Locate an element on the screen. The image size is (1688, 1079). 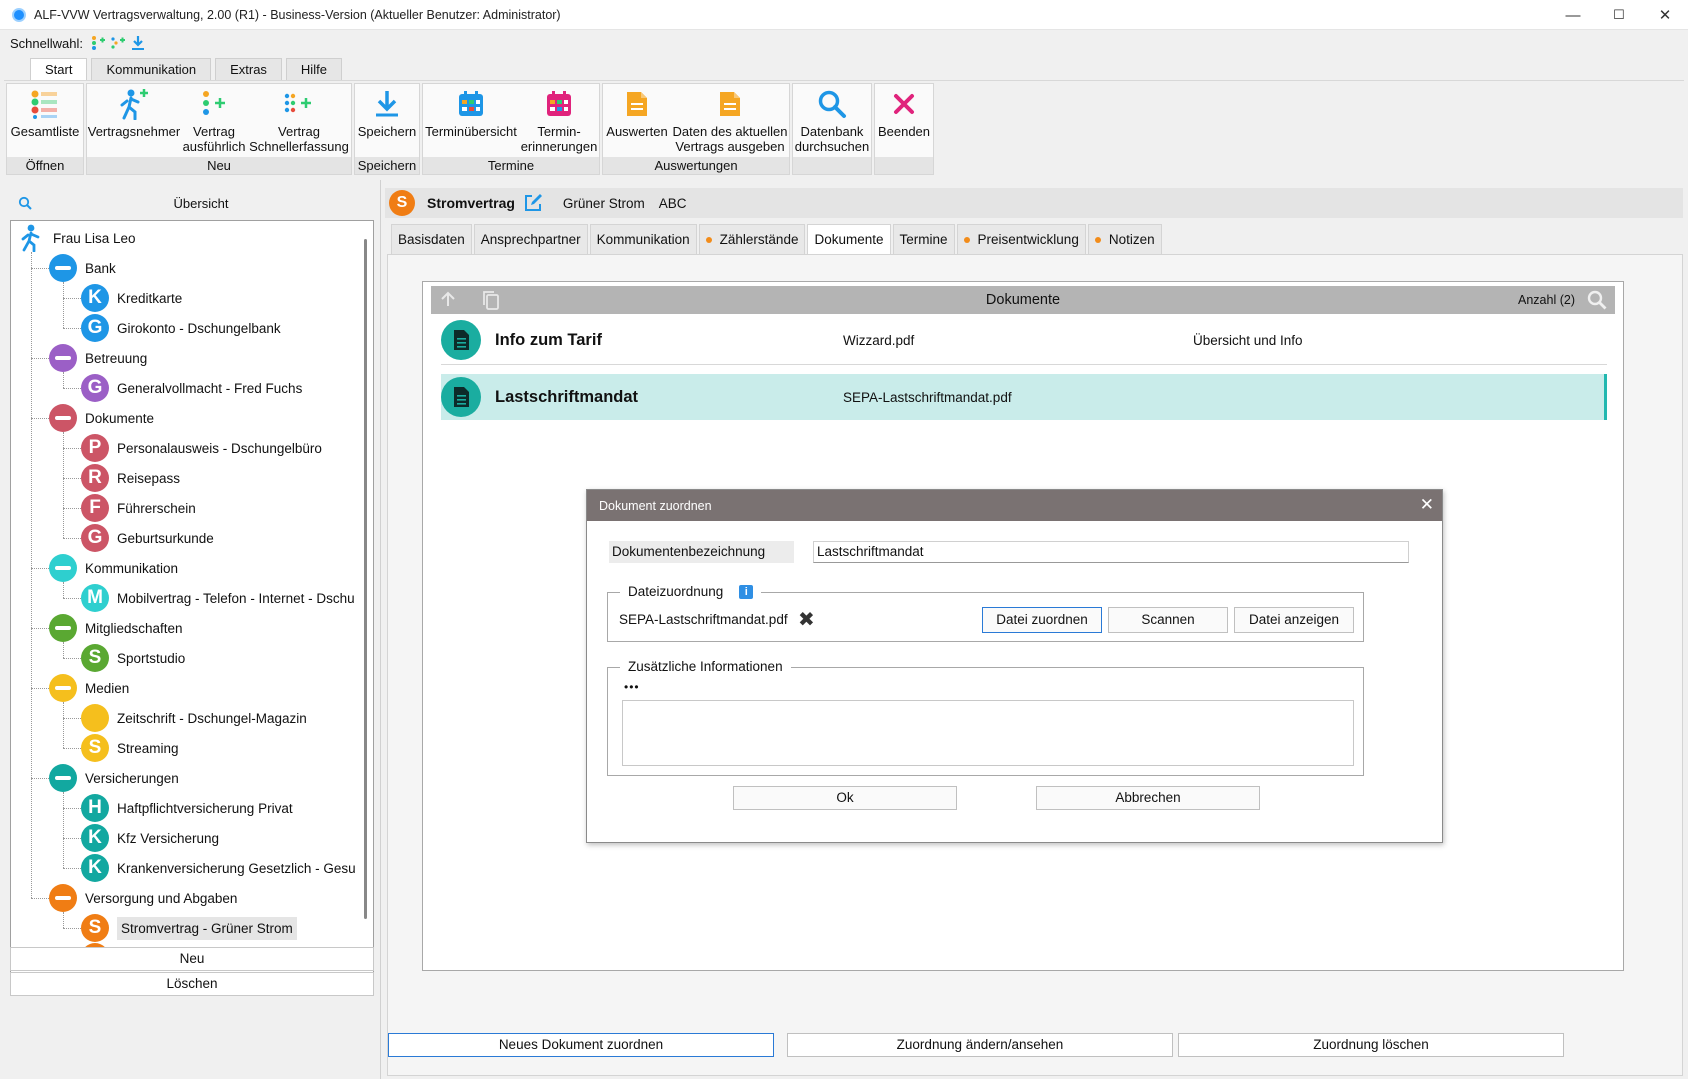
tree-category-6: Medien is located at coordinates (89, 688).